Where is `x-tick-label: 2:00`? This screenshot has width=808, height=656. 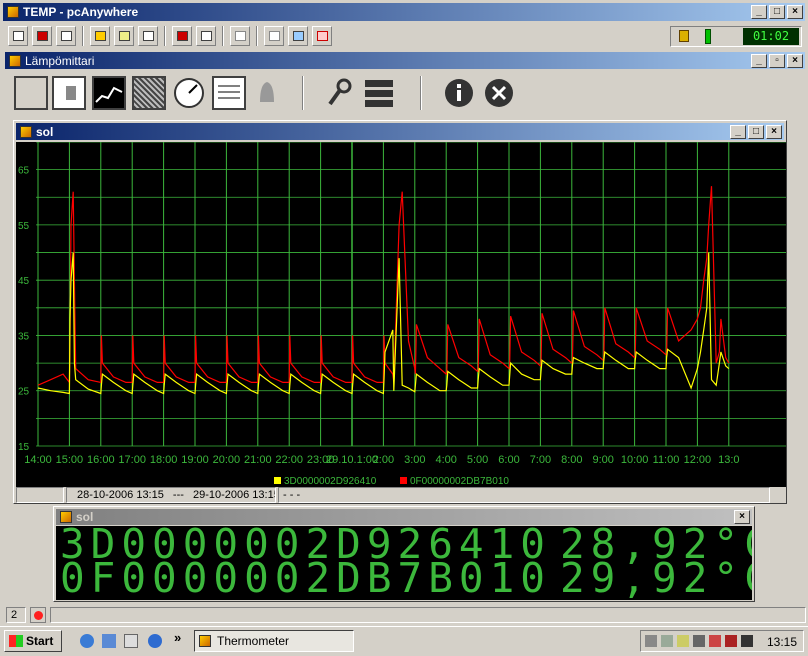
x-tick-label: 2:00 is located at coordinates (383, 460).